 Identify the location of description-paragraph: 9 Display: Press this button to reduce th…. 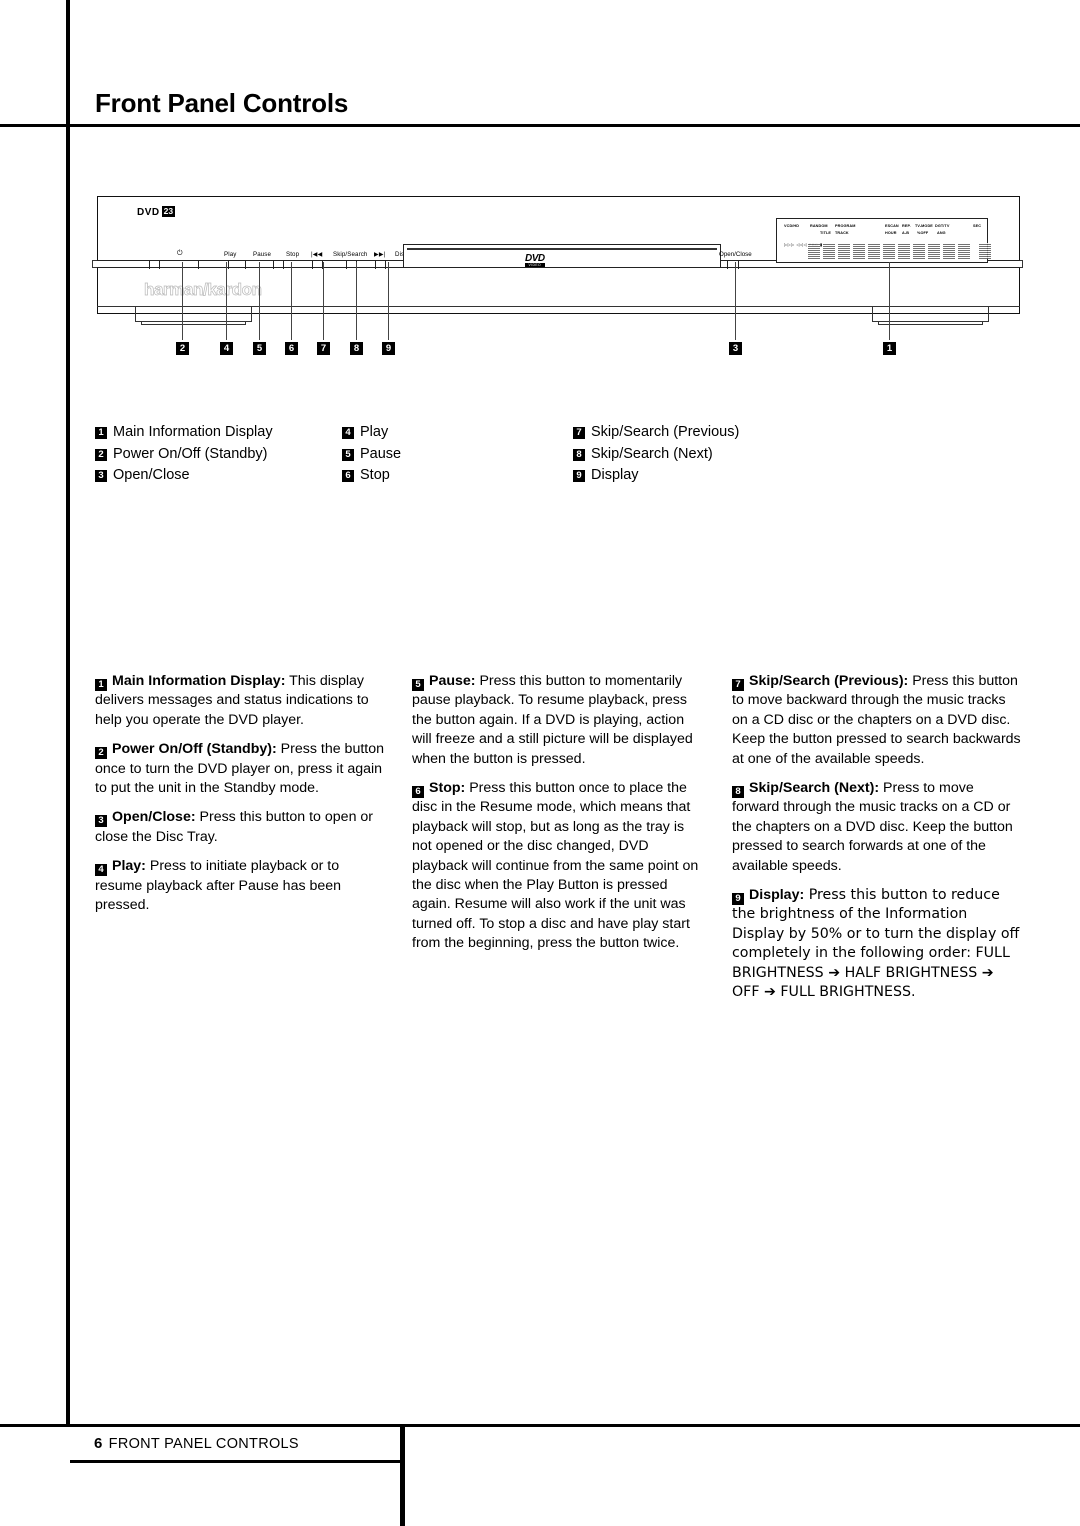
(877, 944).